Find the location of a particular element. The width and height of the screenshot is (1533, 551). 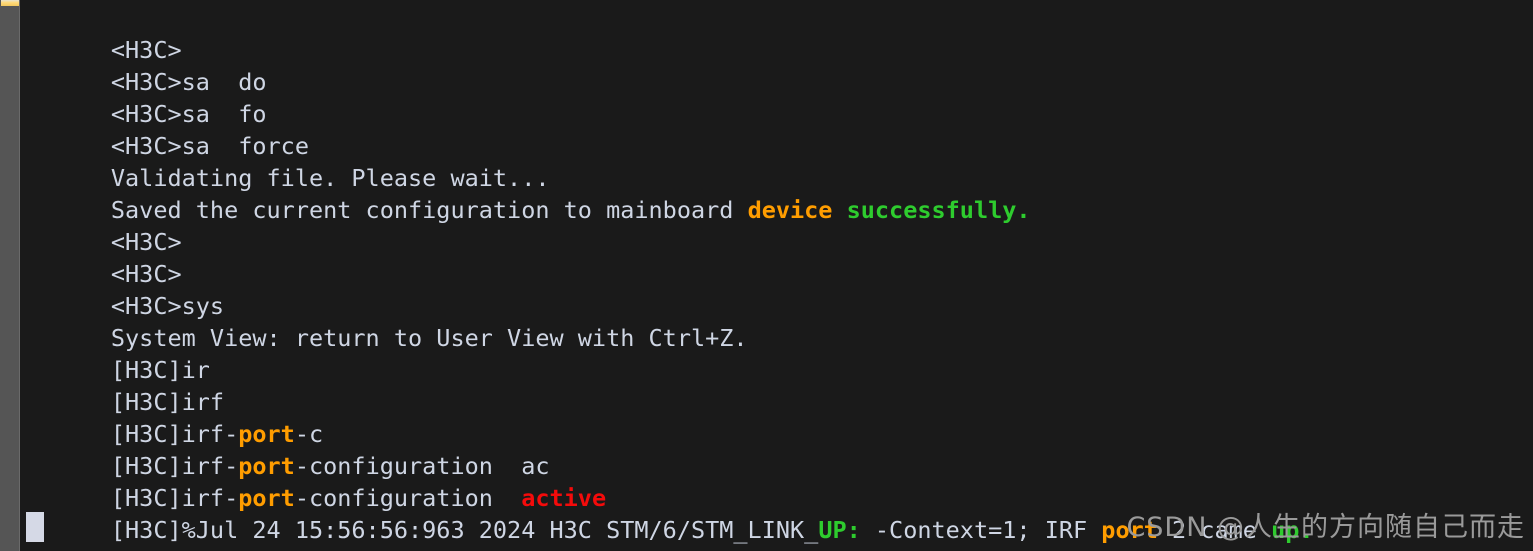

line-text: <H3C>sa force is located at coordinates (209, 146).